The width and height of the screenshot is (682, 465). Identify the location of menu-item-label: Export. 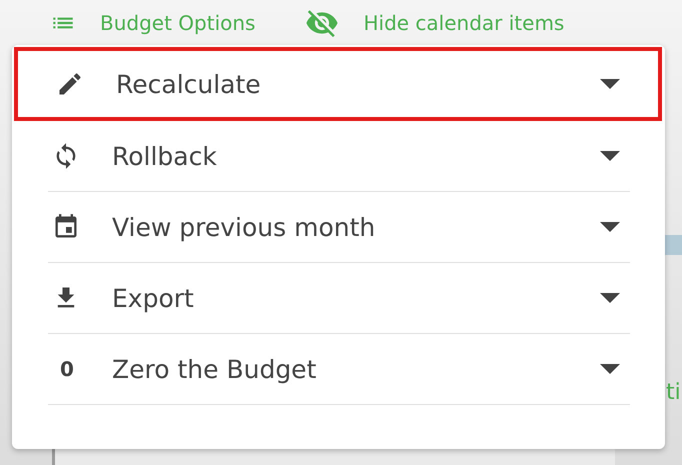
(153, 298).